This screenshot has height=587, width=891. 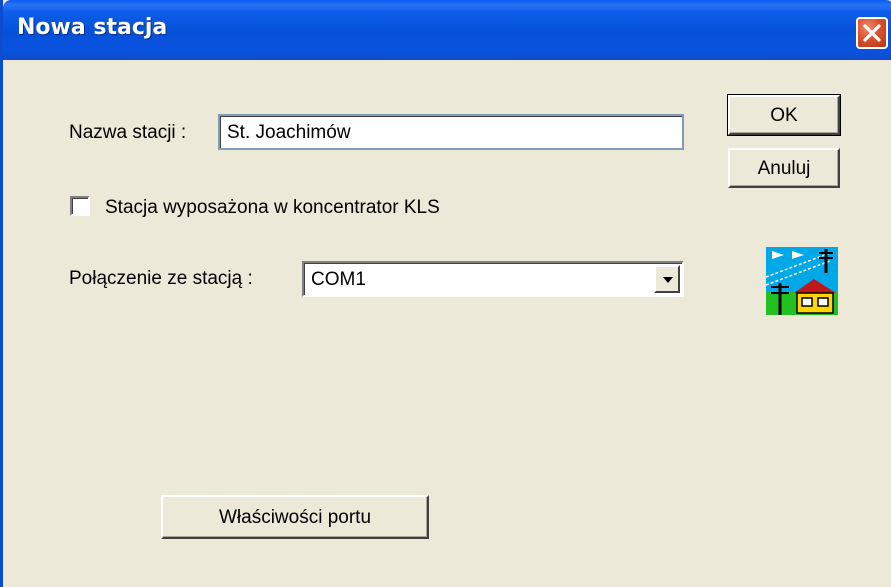 I want to click on window-title: Nowa stacja, so click(x=92, y=27).